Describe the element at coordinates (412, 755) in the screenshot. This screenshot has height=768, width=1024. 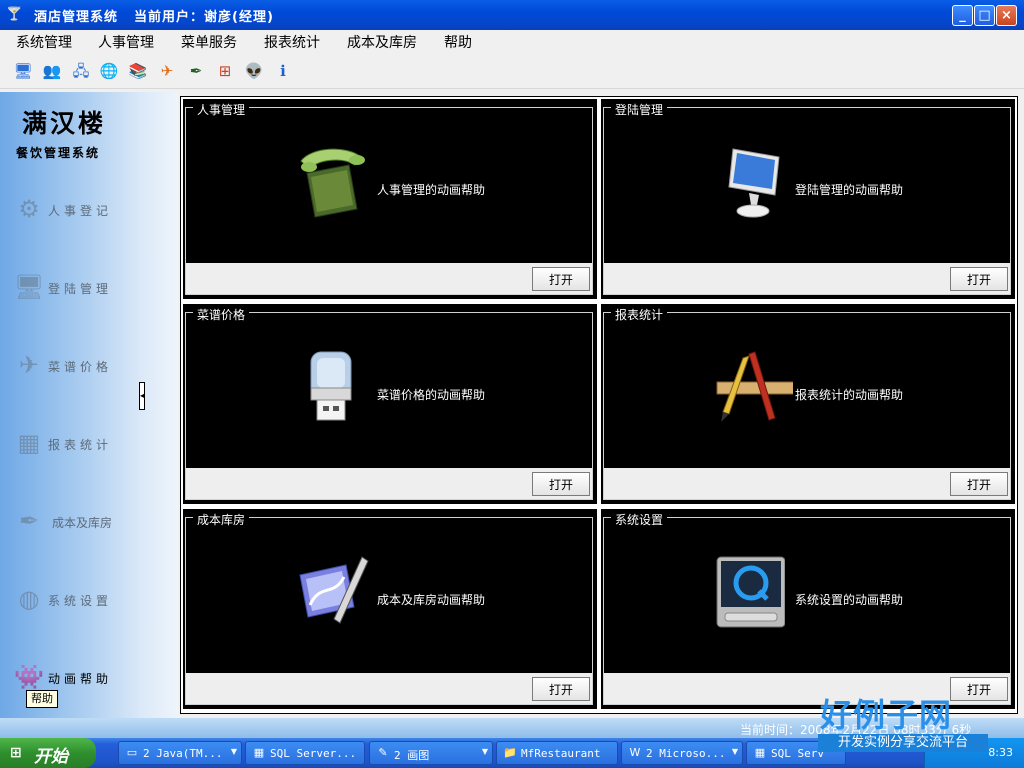
I see `task-label: 2 画图` at that location.